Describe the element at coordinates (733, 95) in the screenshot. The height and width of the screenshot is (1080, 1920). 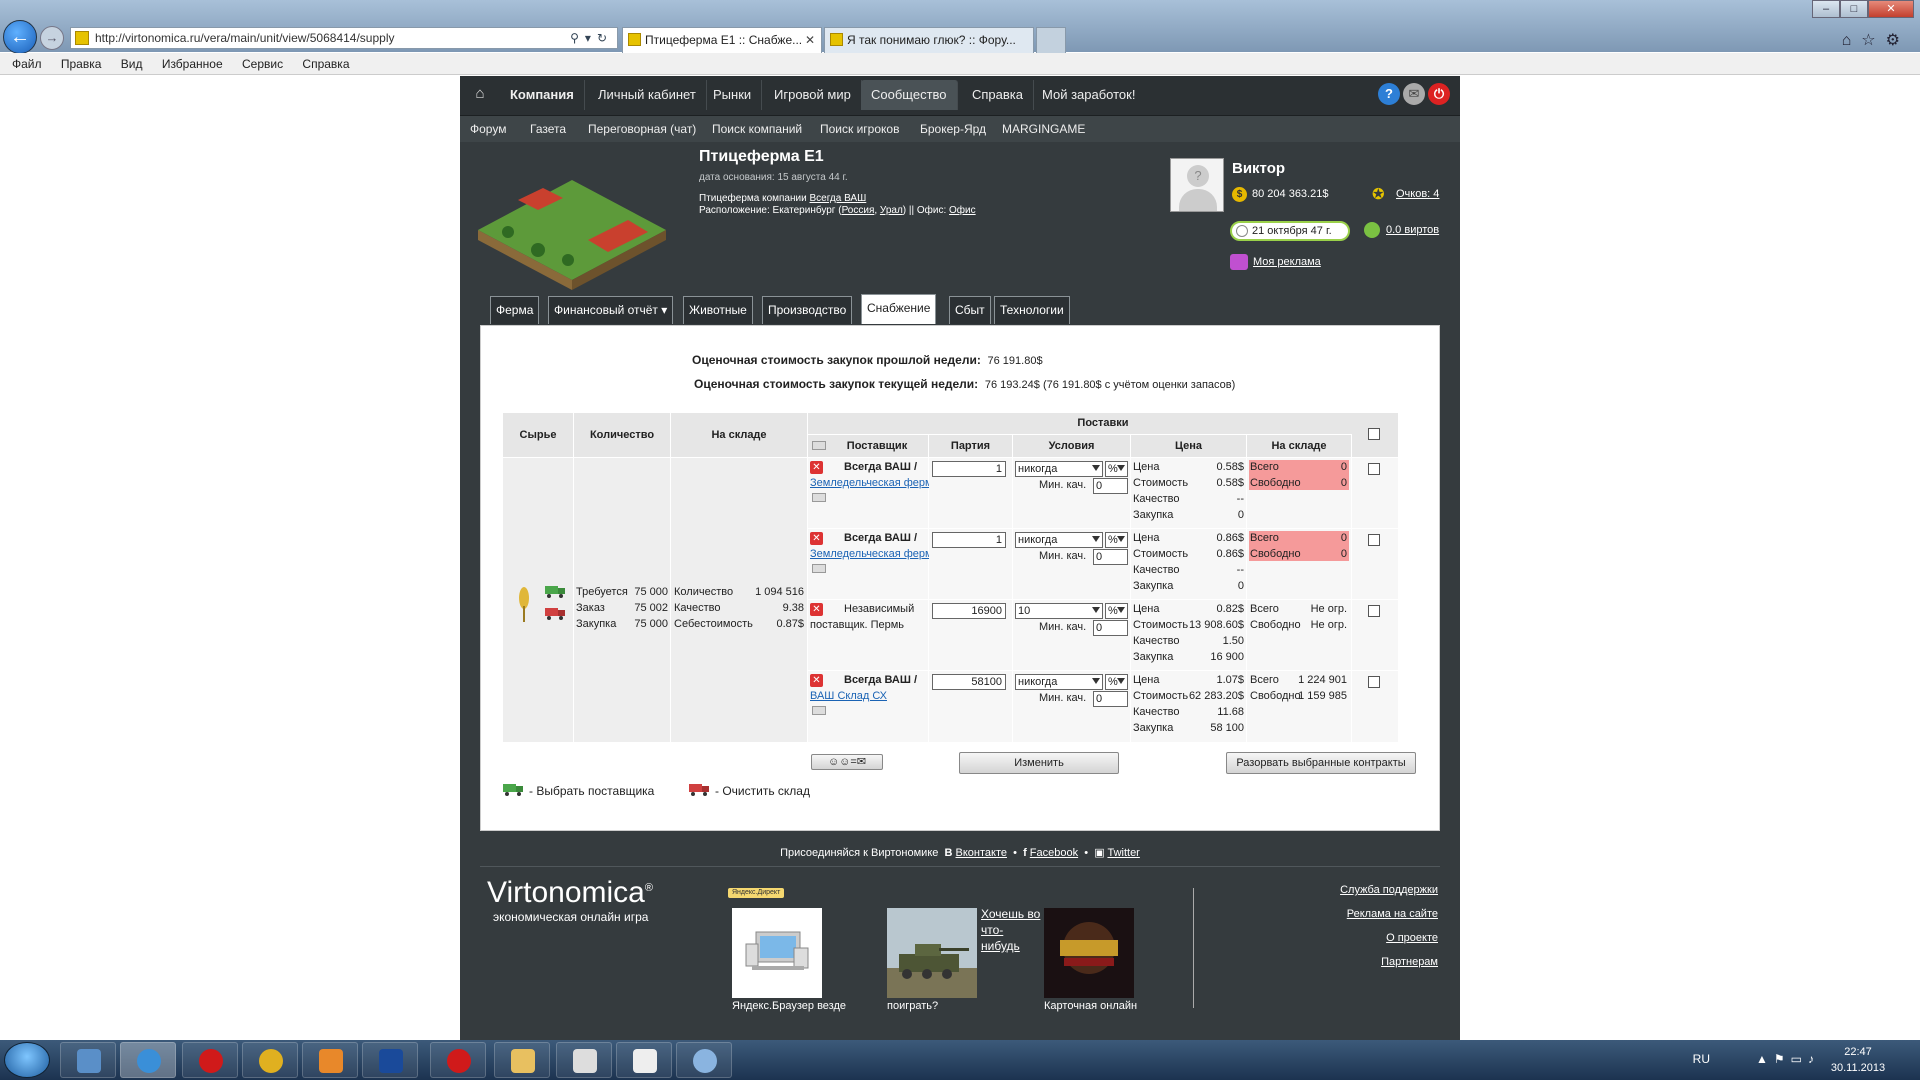
I see `topnav-markets: Рынки` at that location.